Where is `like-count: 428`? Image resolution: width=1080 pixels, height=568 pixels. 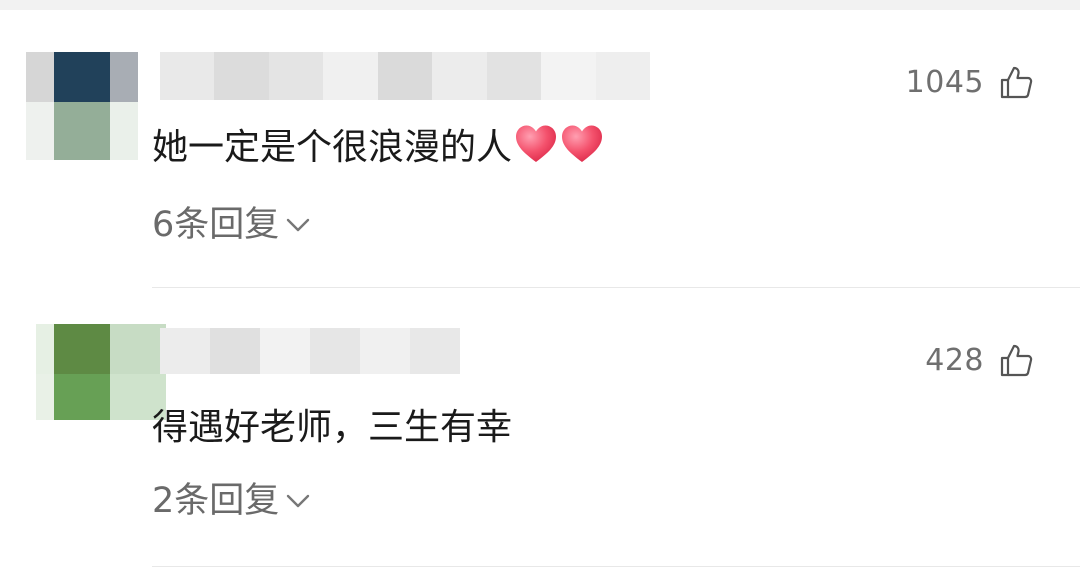
like-count: 428 is located at coordinates (954, 360).